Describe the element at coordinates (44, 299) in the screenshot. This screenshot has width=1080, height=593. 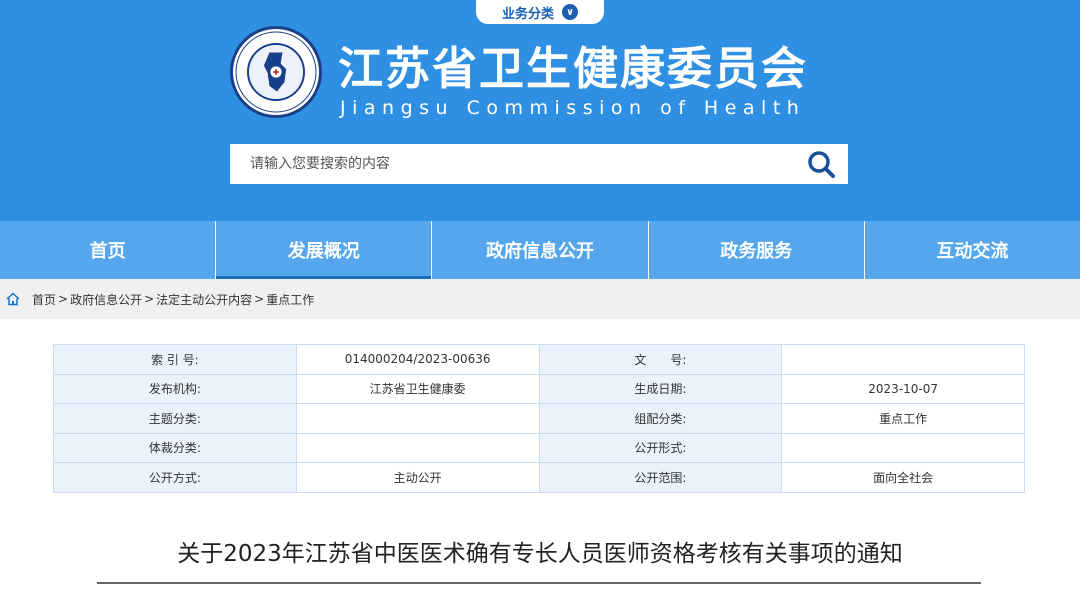
I see `breadcrumb-home: 首页` at that location.